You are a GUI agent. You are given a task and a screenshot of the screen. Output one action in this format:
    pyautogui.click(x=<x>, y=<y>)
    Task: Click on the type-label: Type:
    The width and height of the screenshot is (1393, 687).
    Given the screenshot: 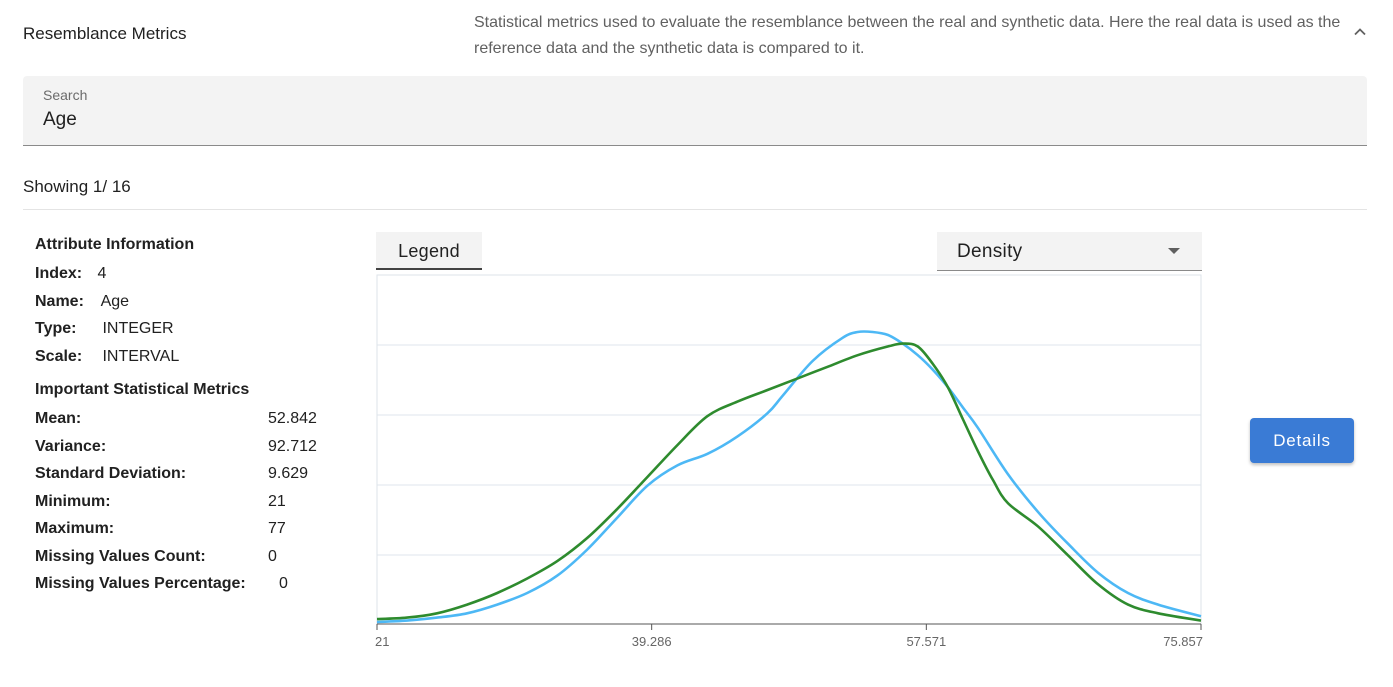 What is the action you would take?
    pyautogui.click(x=56, y=328)
    